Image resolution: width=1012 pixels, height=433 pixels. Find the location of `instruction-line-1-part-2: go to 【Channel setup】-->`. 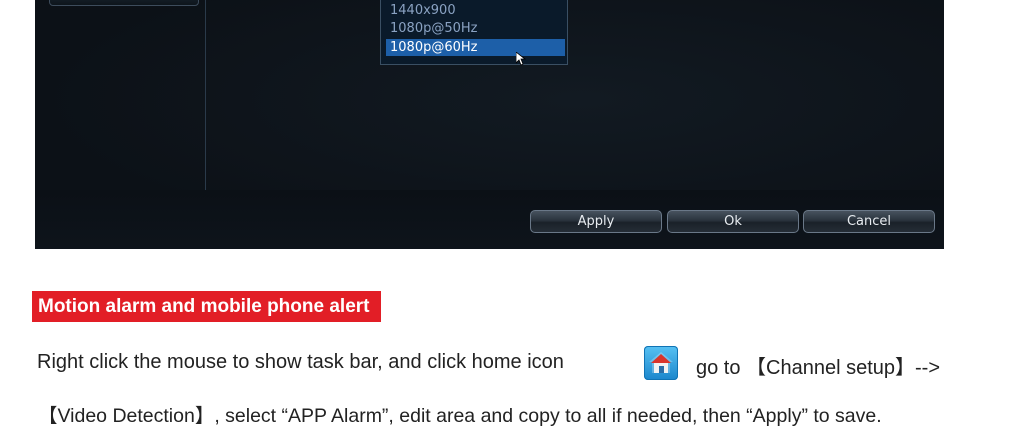

instruction-line-1-part-2: go to 【Channel setup】--> is located at coordinates (818, 368).